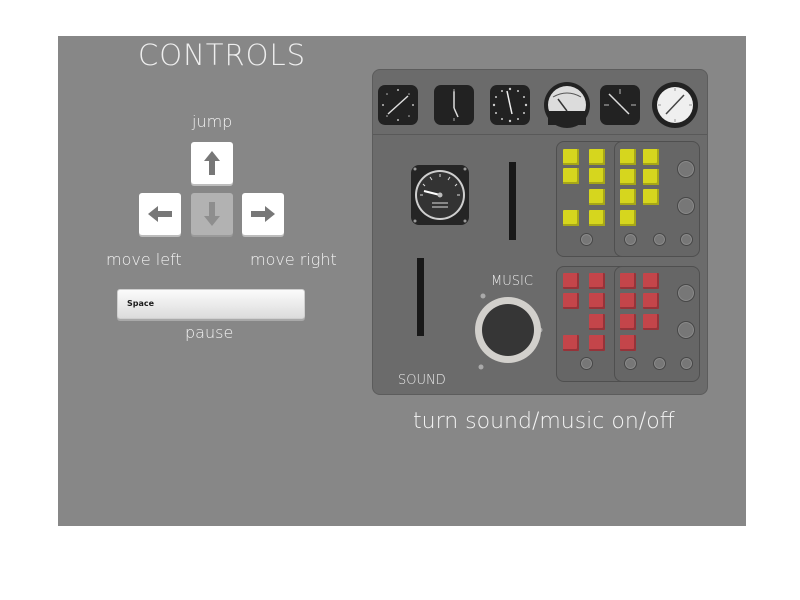 The width and height of the screenshot is (800, 600). I want to click on left-arrow-key, so click(160, 214).